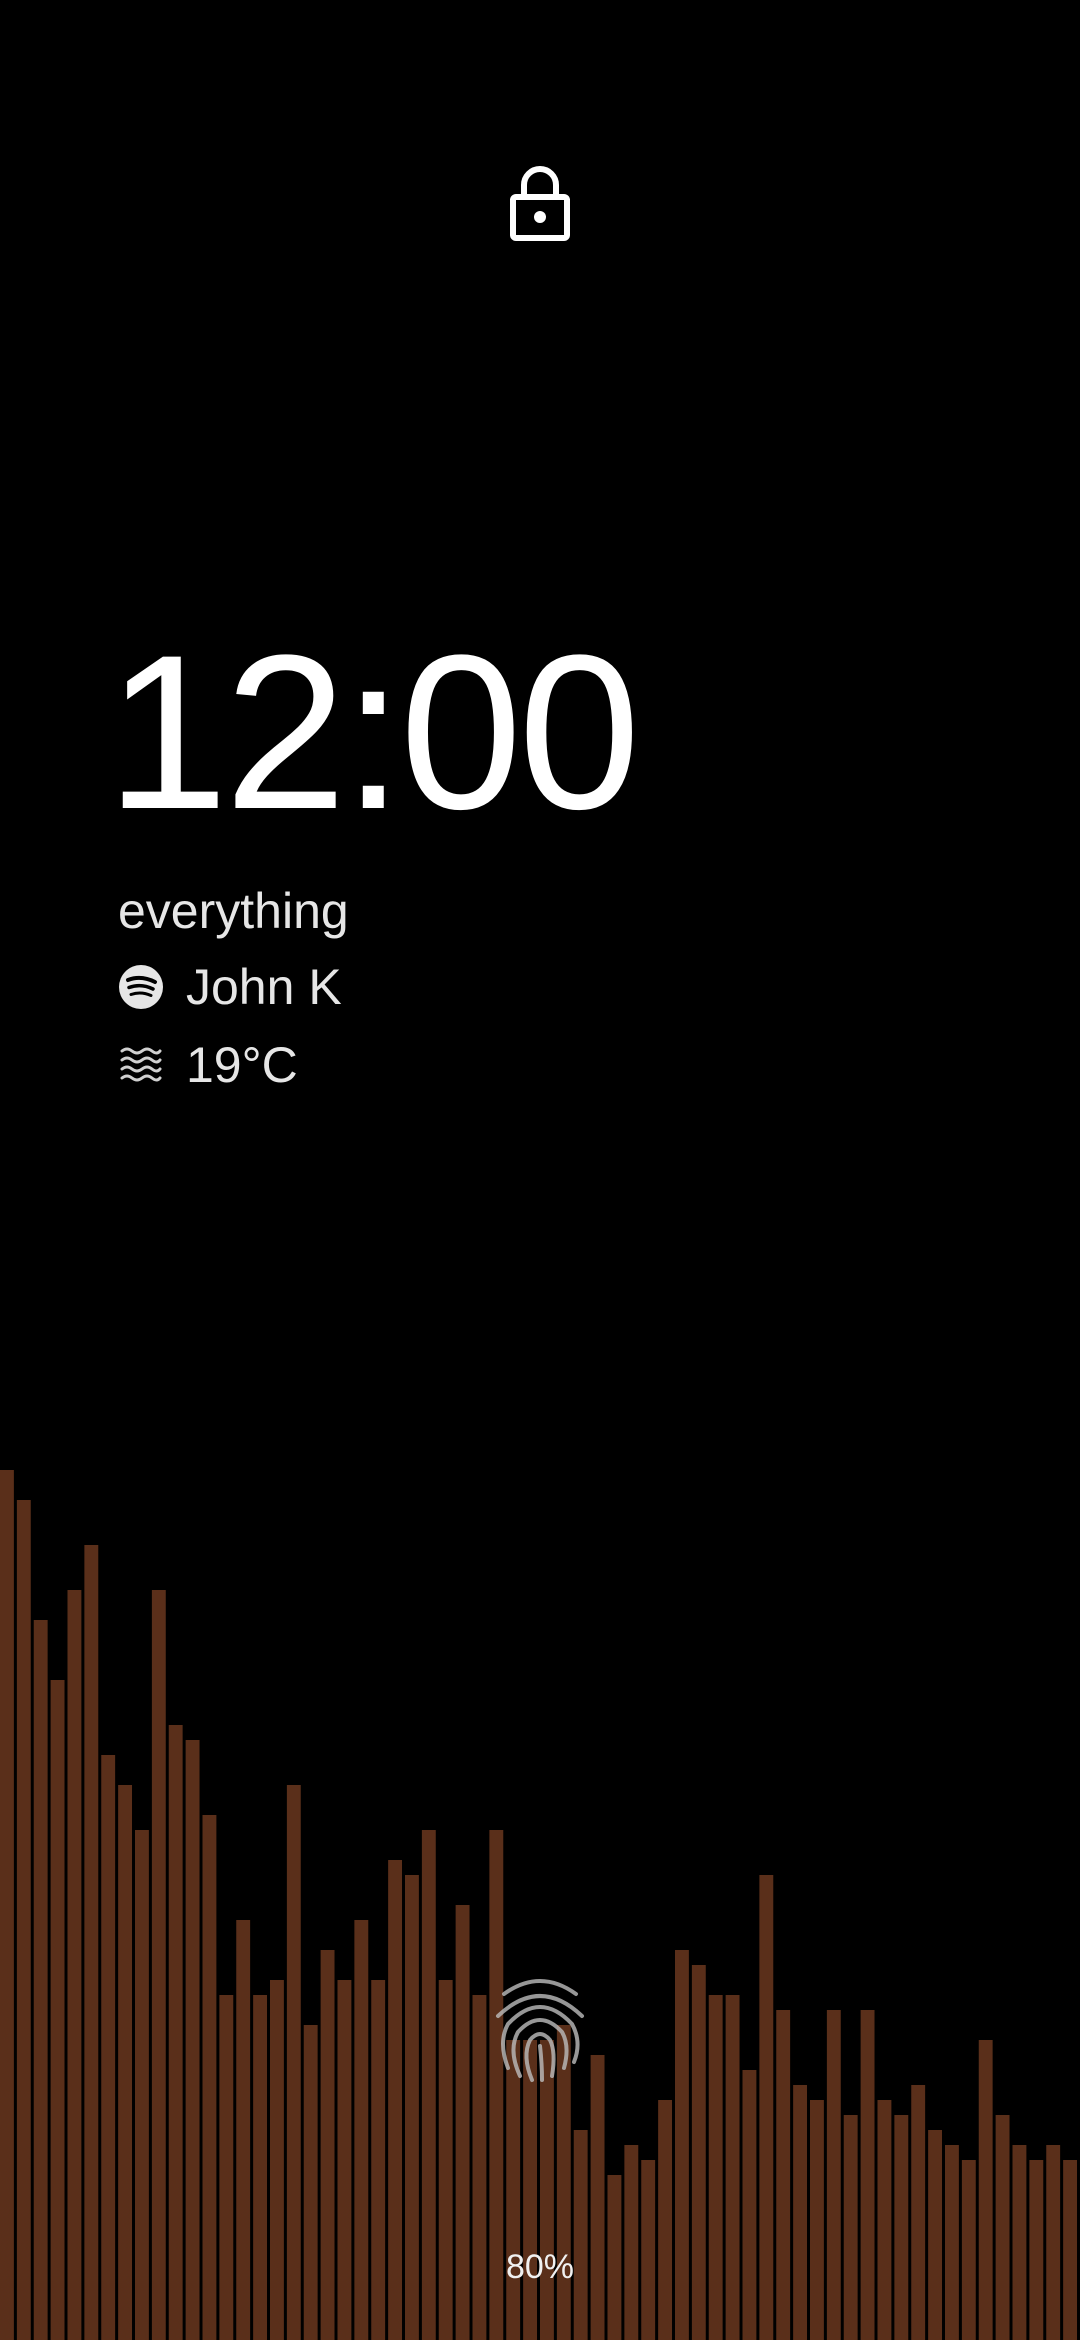 The width and height of the screenshot is (1080, 2340). Describe the element at coordinates (242, 1065) in the screenshot. I see `weather-temperature: 19°C` at that location.